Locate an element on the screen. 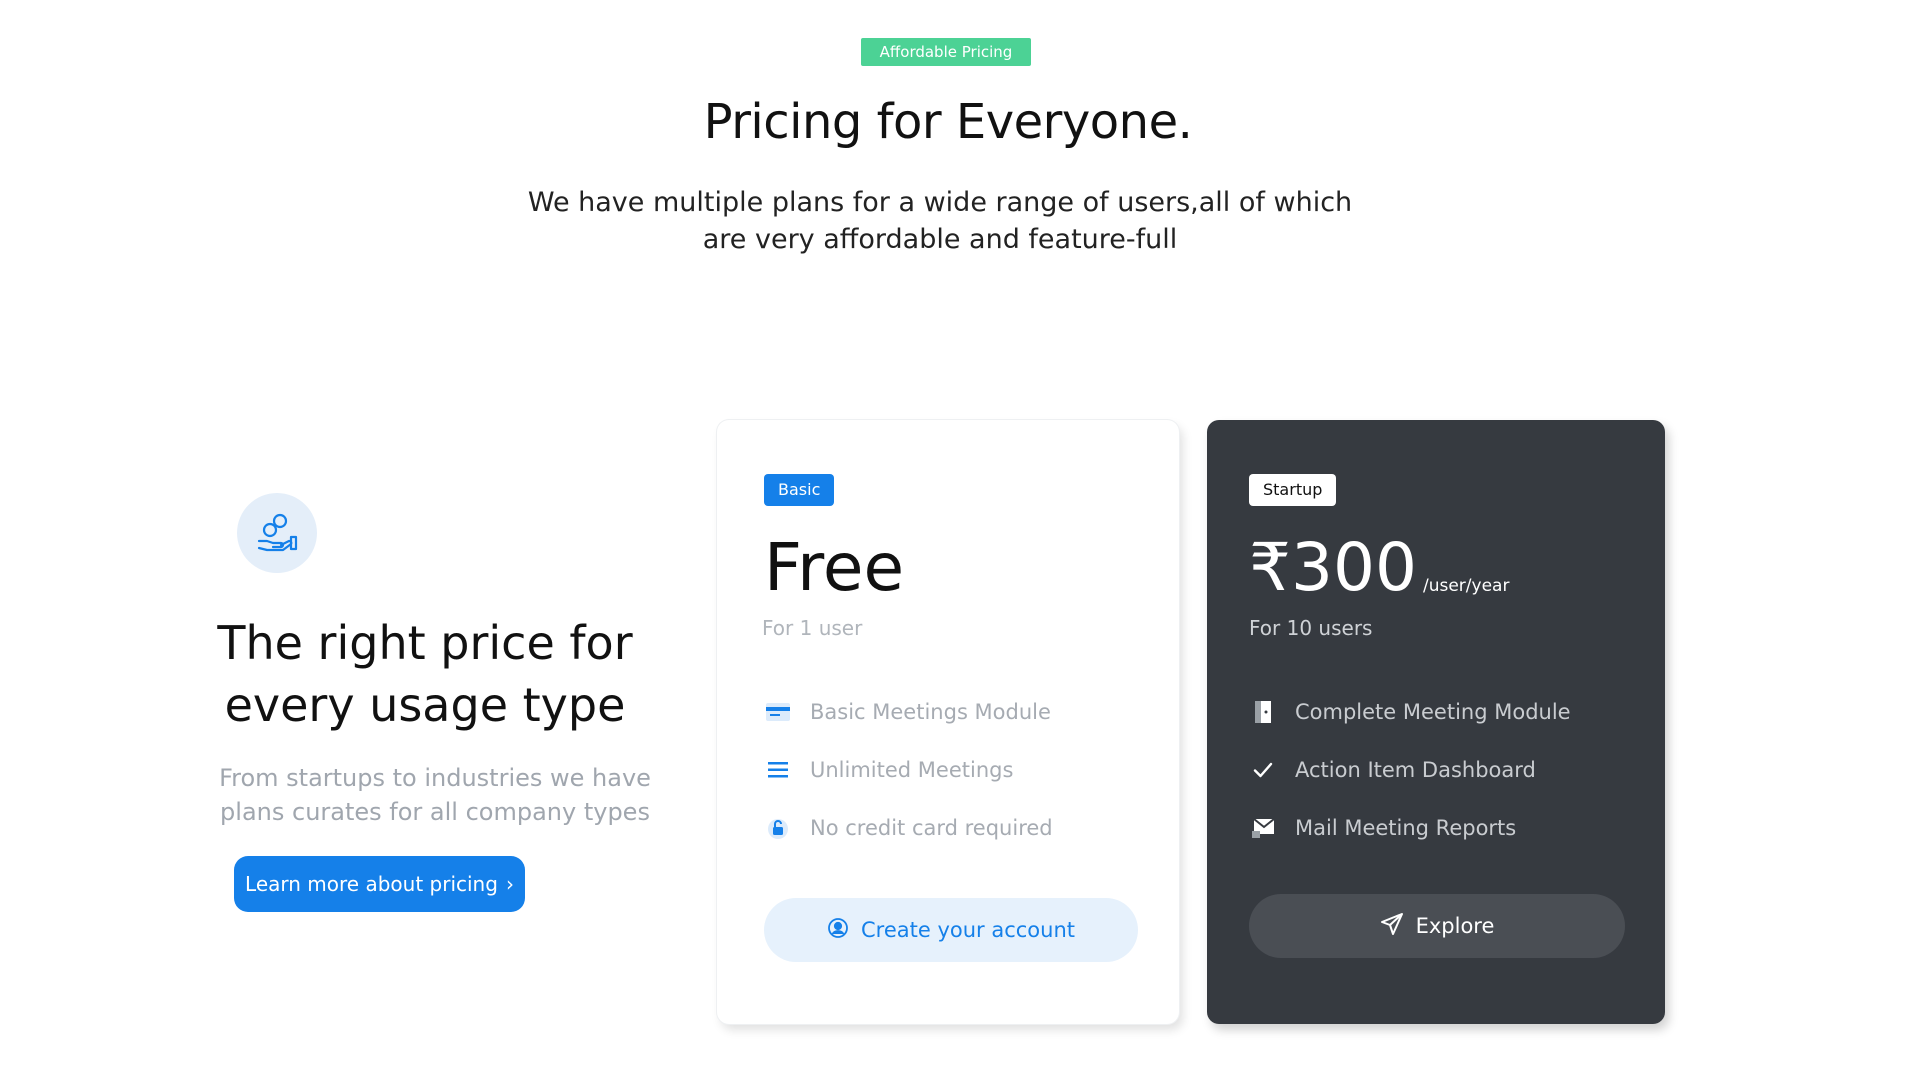 The width and height of the screenshot is (1920, 1080). plan-price-startup: ₹300 /user/year is located at coordinates (1379, 568).